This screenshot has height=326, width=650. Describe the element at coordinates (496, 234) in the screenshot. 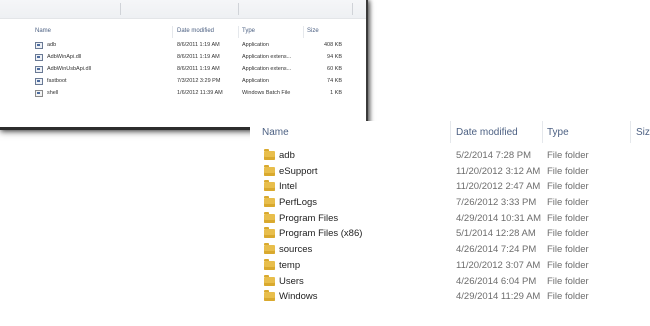

I see `folder-date: 5/1/2014 12:28 AM` at that location.